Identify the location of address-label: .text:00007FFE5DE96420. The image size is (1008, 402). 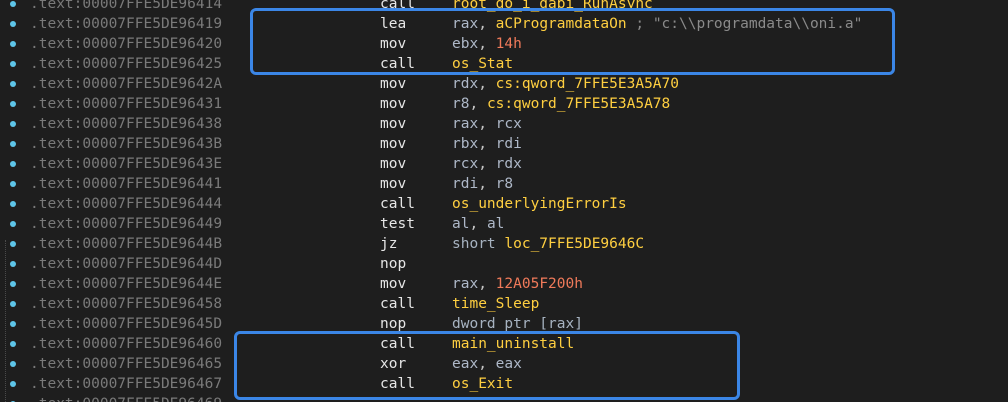
(126, 44).